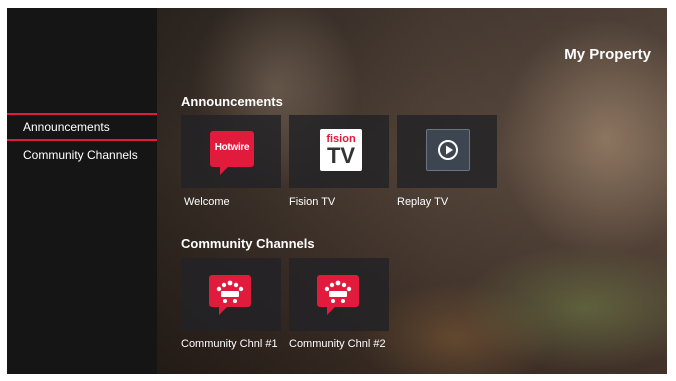  What do you see at coordinates (82, 155) in the screenshot?
I see `sidebar-item-community-channels: Community Channels` at bounding box center [82, 155].